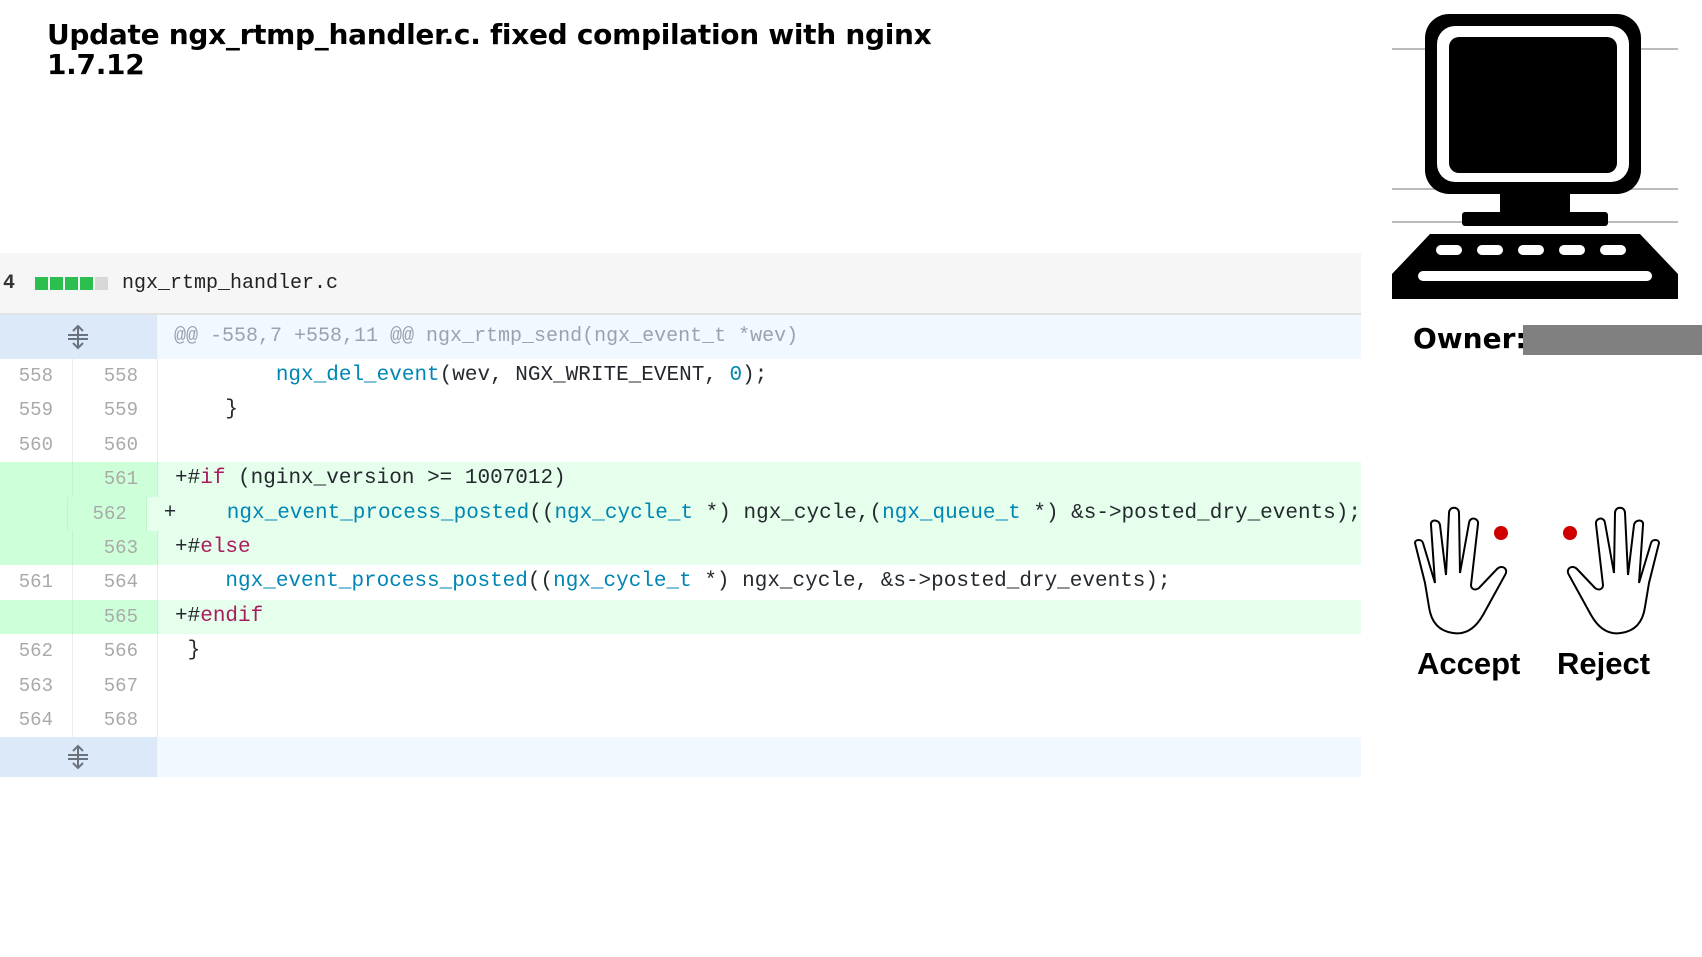 The image size is (1702, 957). I want to click on code-text: +#else, so click(213, 547).